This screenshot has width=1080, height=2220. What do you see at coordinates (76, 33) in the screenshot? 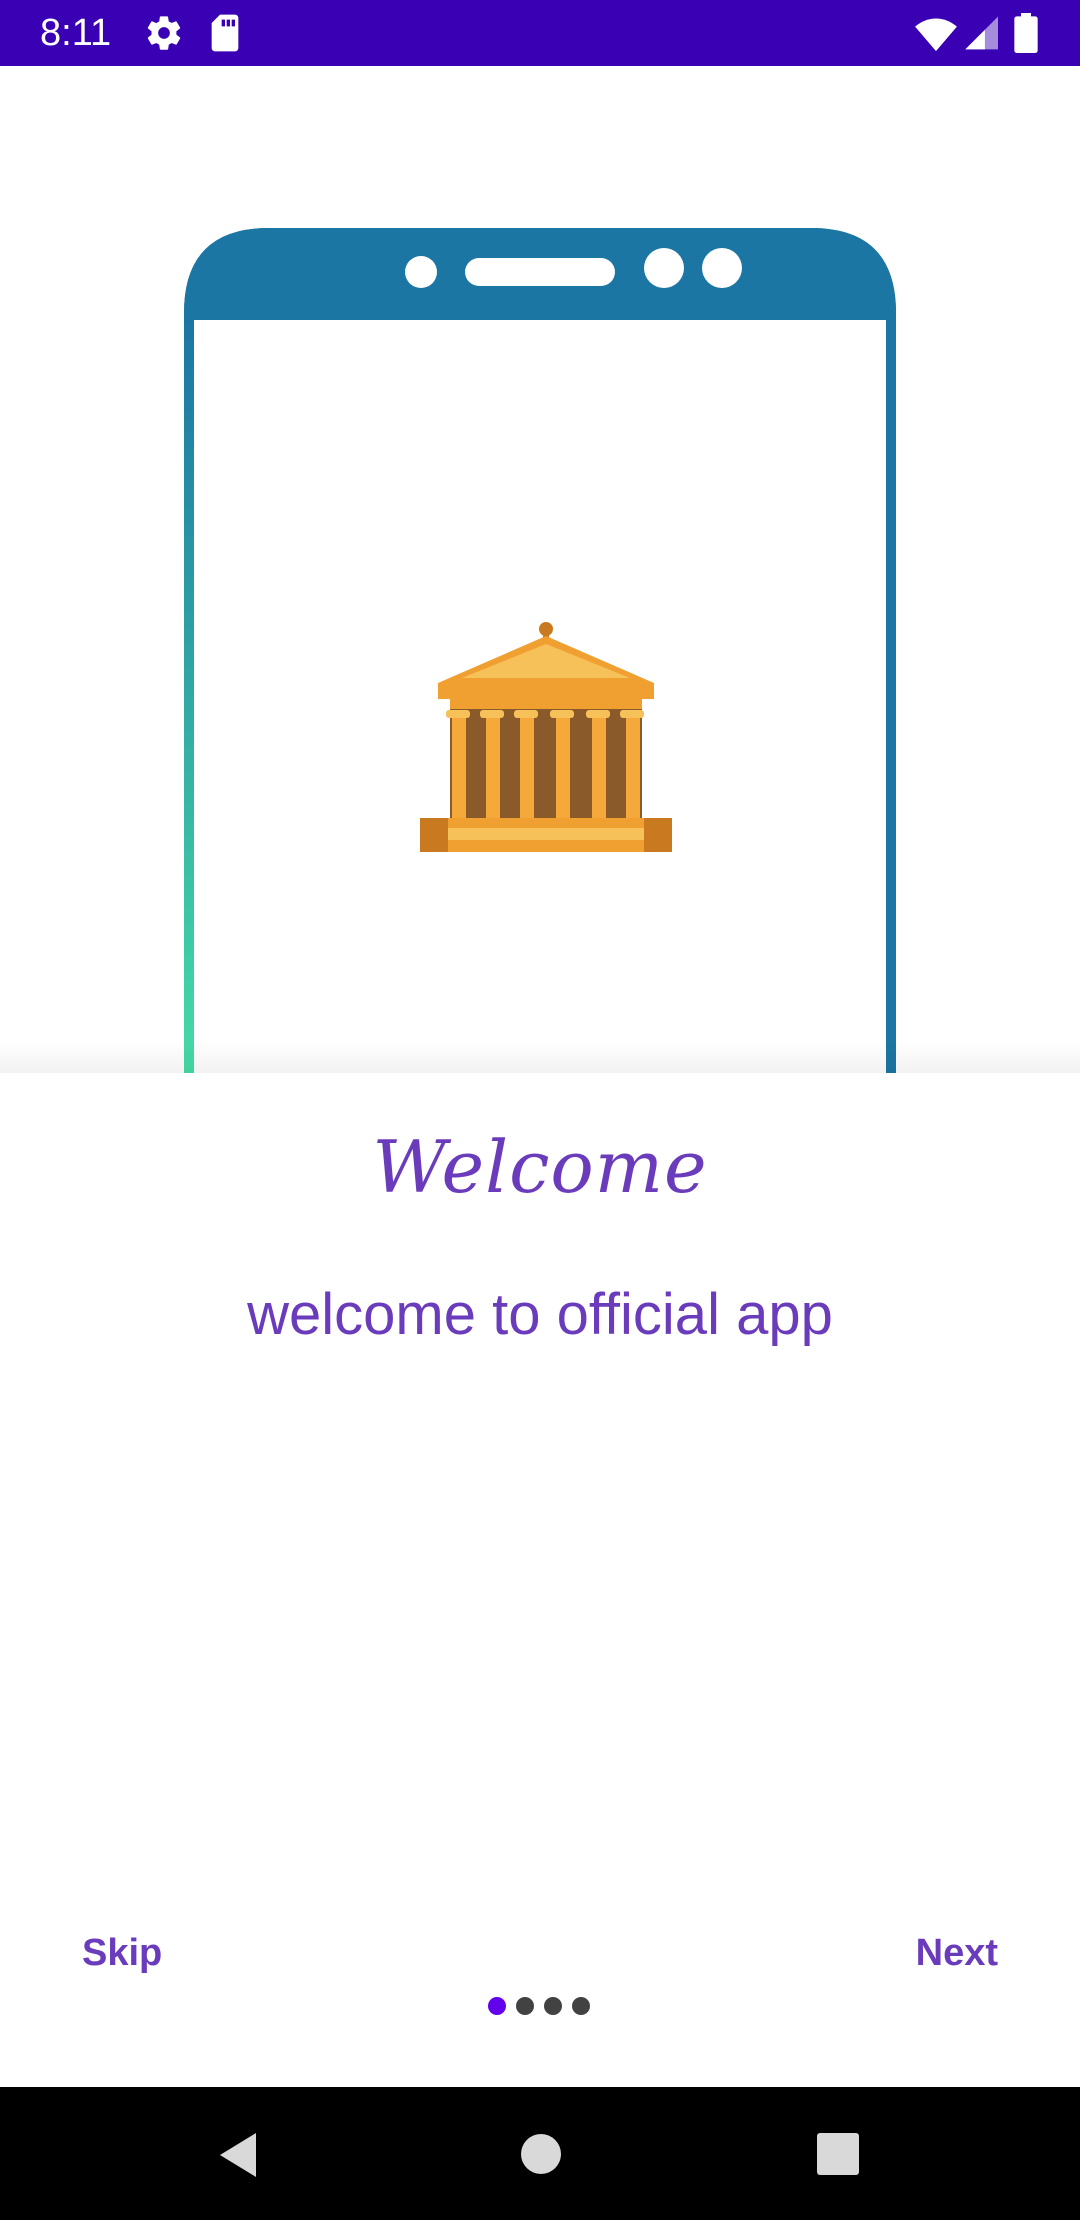
I see `status-time: 8:11` at bounding box center [76, 33].